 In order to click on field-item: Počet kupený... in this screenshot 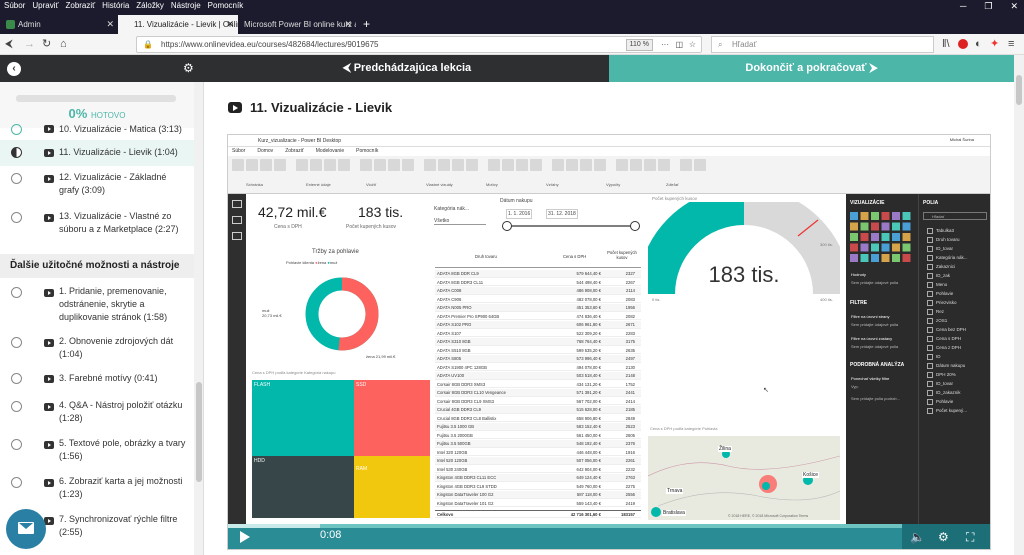, I will do `click(947, 411)`.